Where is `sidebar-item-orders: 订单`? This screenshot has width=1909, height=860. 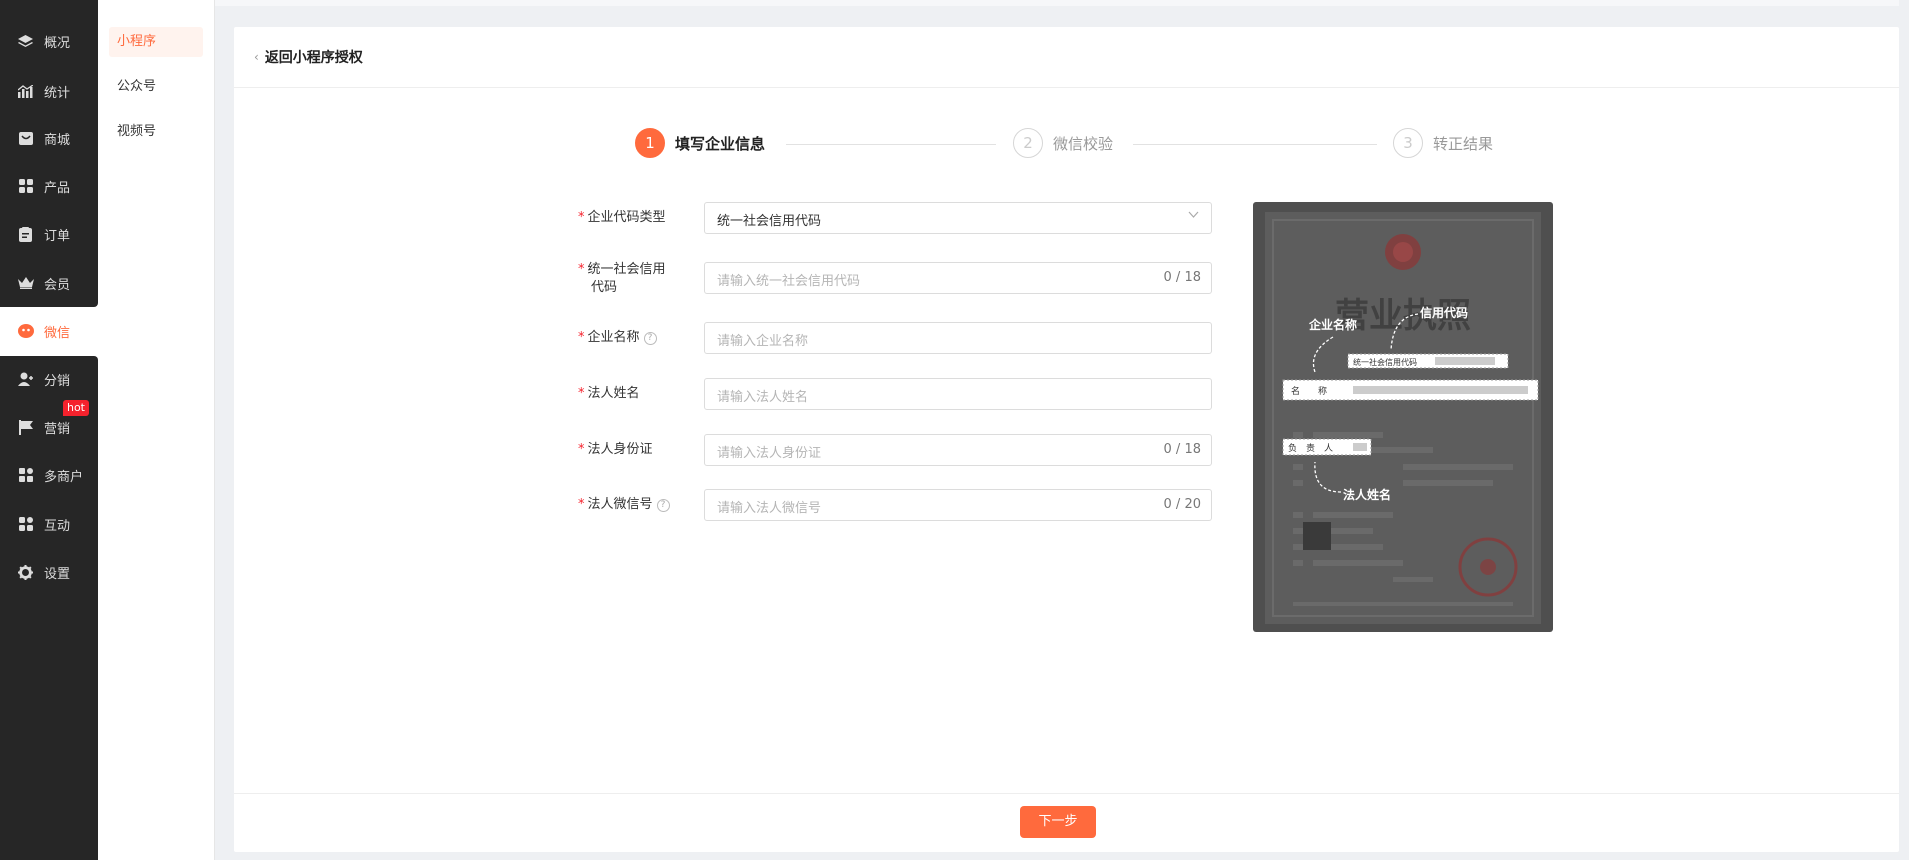 sidebar-item-orders: 订单 is located at coordinates (49, 234).